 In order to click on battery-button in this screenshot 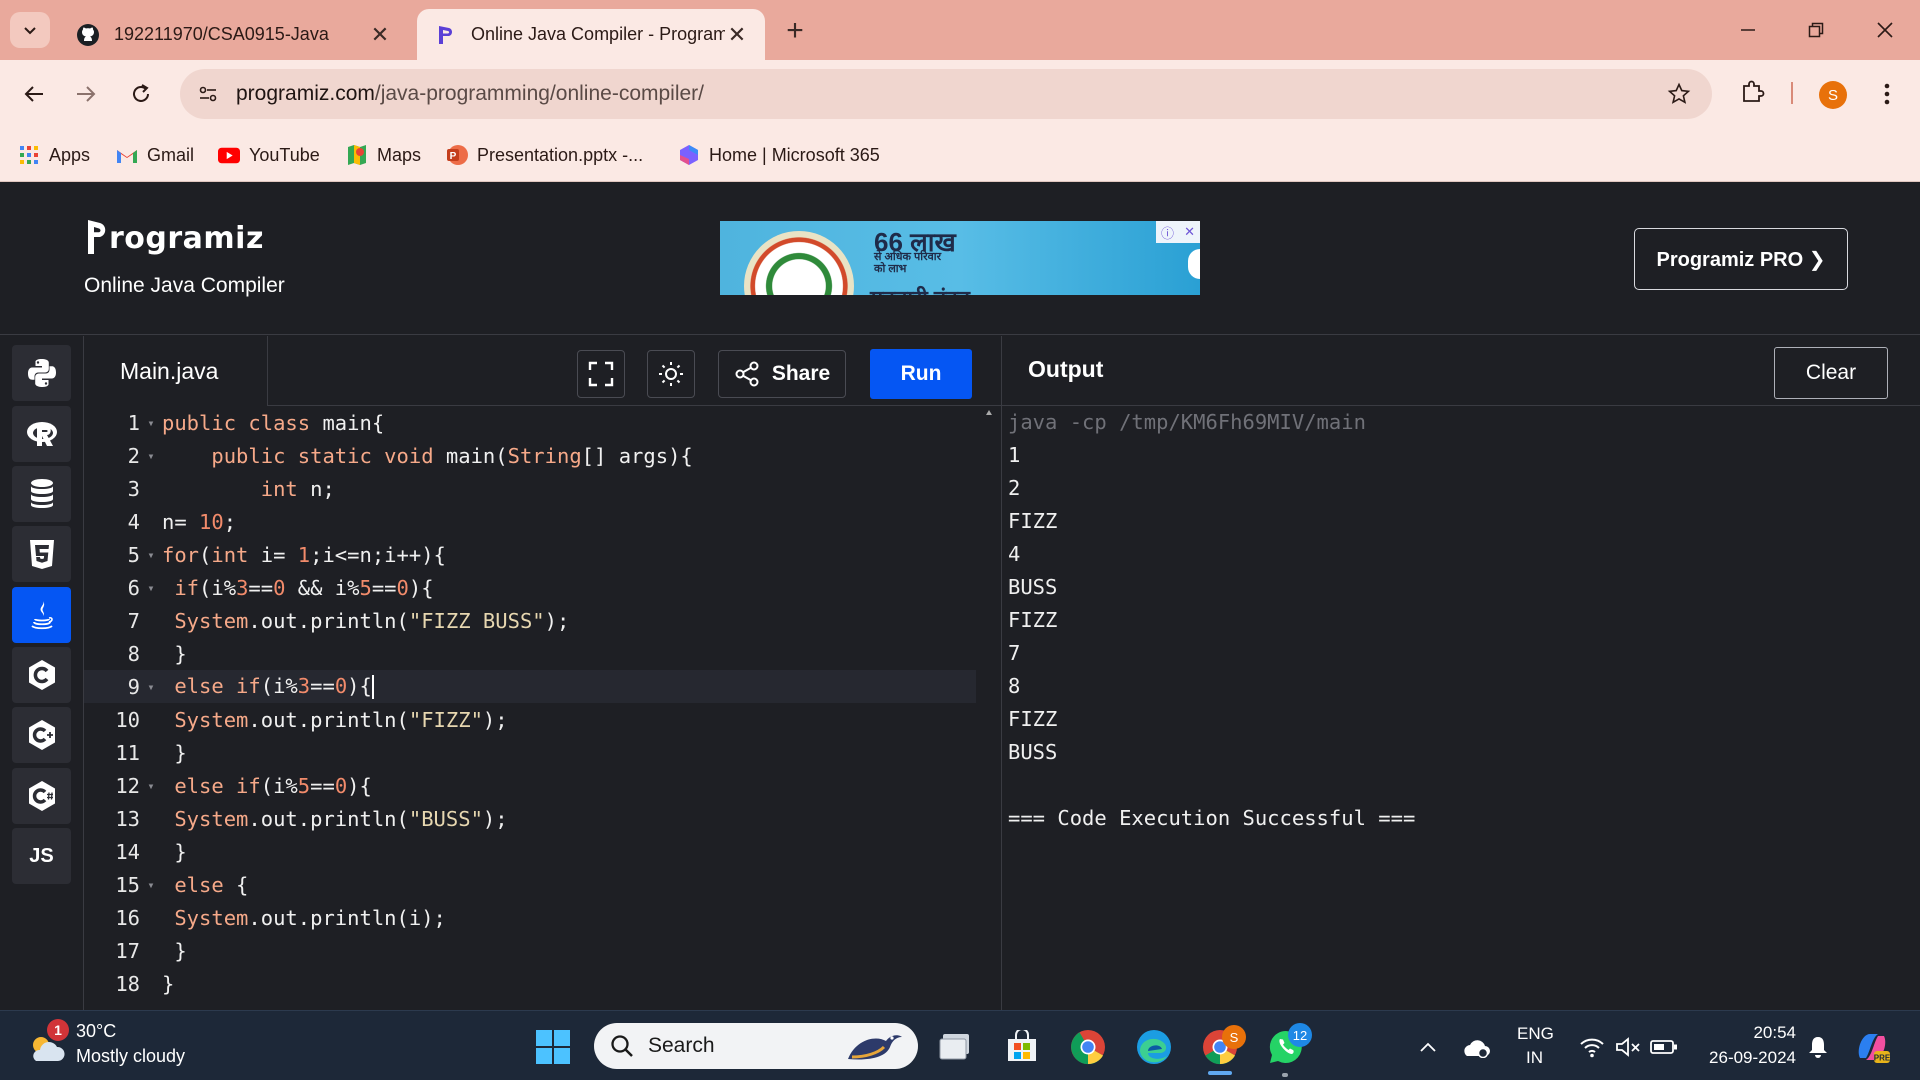, I will do `click(1664, 1047)`.